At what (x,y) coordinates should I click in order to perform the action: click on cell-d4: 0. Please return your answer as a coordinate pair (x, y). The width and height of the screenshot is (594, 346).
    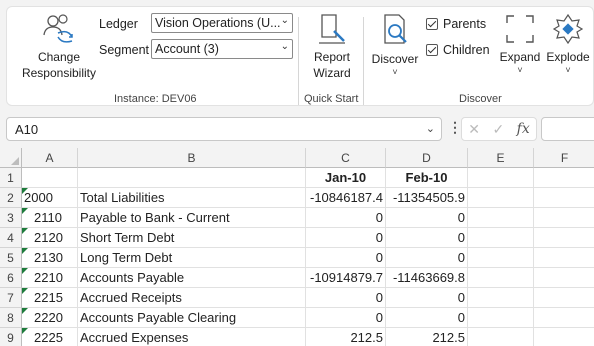
    Looking at the image, I should click on (427, 238).